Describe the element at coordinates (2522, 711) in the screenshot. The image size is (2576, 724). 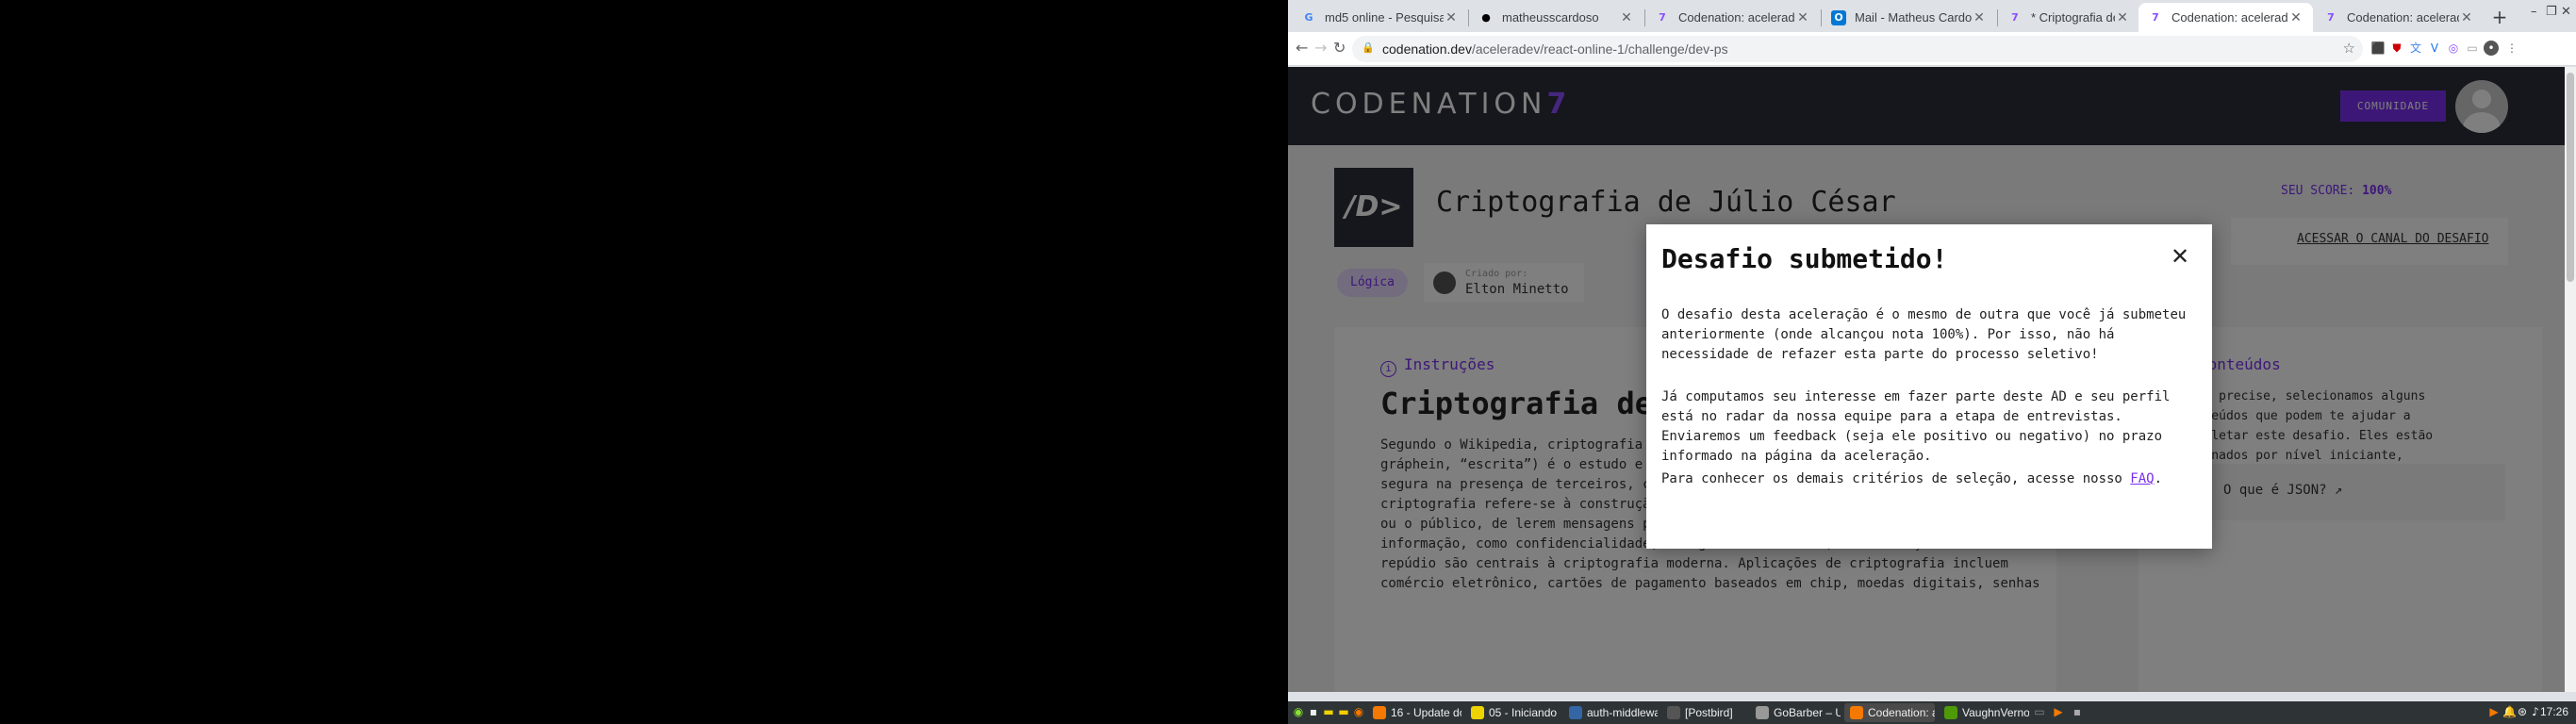
I see `network-icon: ⊛` at that location.